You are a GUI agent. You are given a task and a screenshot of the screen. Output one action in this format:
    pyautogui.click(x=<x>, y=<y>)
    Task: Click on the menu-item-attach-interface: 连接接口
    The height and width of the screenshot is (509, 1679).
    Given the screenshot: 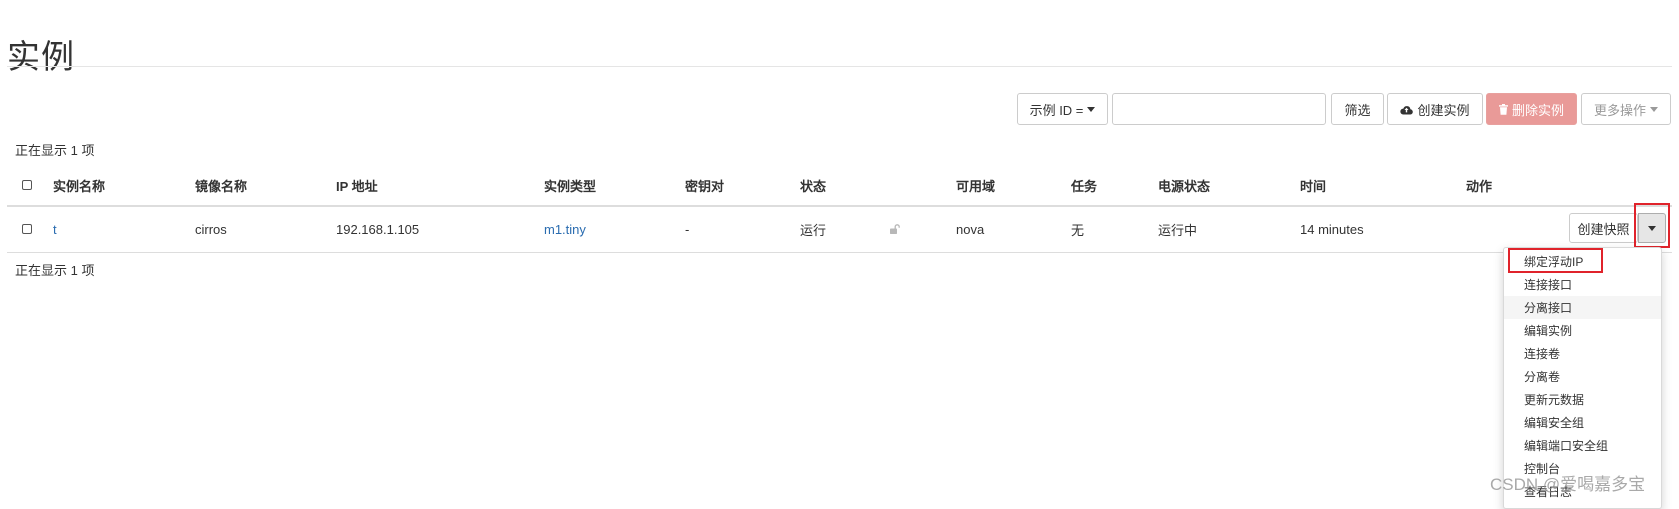 What is the action you would take?
    pyautogui.click(x=1582, y=284)
    